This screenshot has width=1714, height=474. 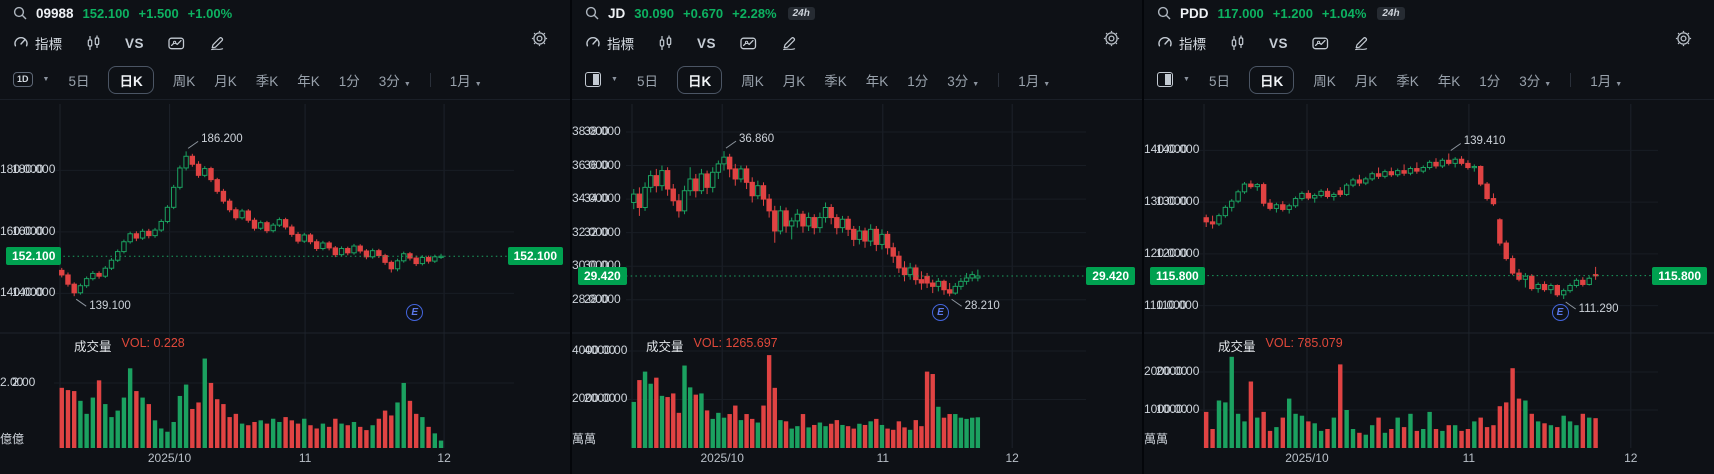 I want to click on volume-value: VOL: 785.079, so click(x=1304, y=343).